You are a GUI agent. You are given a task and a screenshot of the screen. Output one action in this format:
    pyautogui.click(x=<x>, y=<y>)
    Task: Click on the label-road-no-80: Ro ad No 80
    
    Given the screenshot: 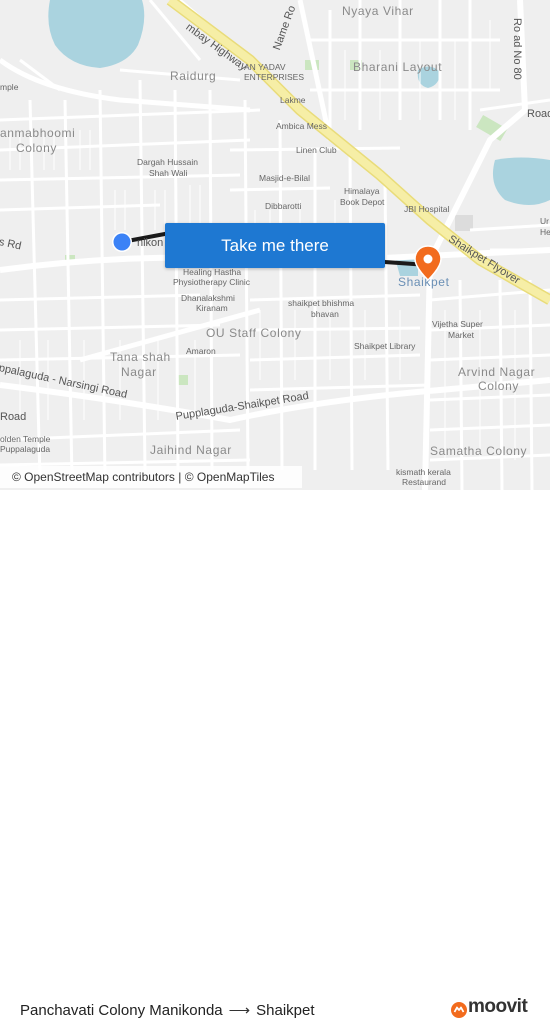 What is the action you would take?
    pyautogui.click(x=517, y=49)
    